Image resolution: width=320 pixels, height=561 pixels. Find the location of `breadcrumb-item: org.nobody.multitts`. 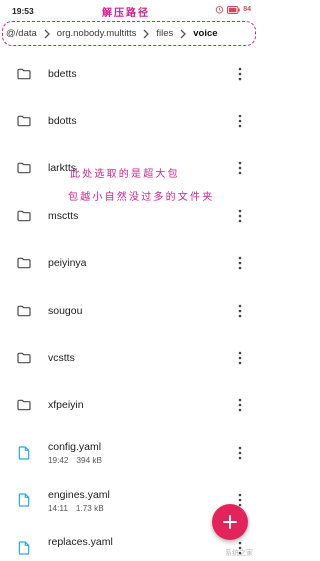

breadcrumb-item: org.nobody.multitts is located at coordinates (97, 33).